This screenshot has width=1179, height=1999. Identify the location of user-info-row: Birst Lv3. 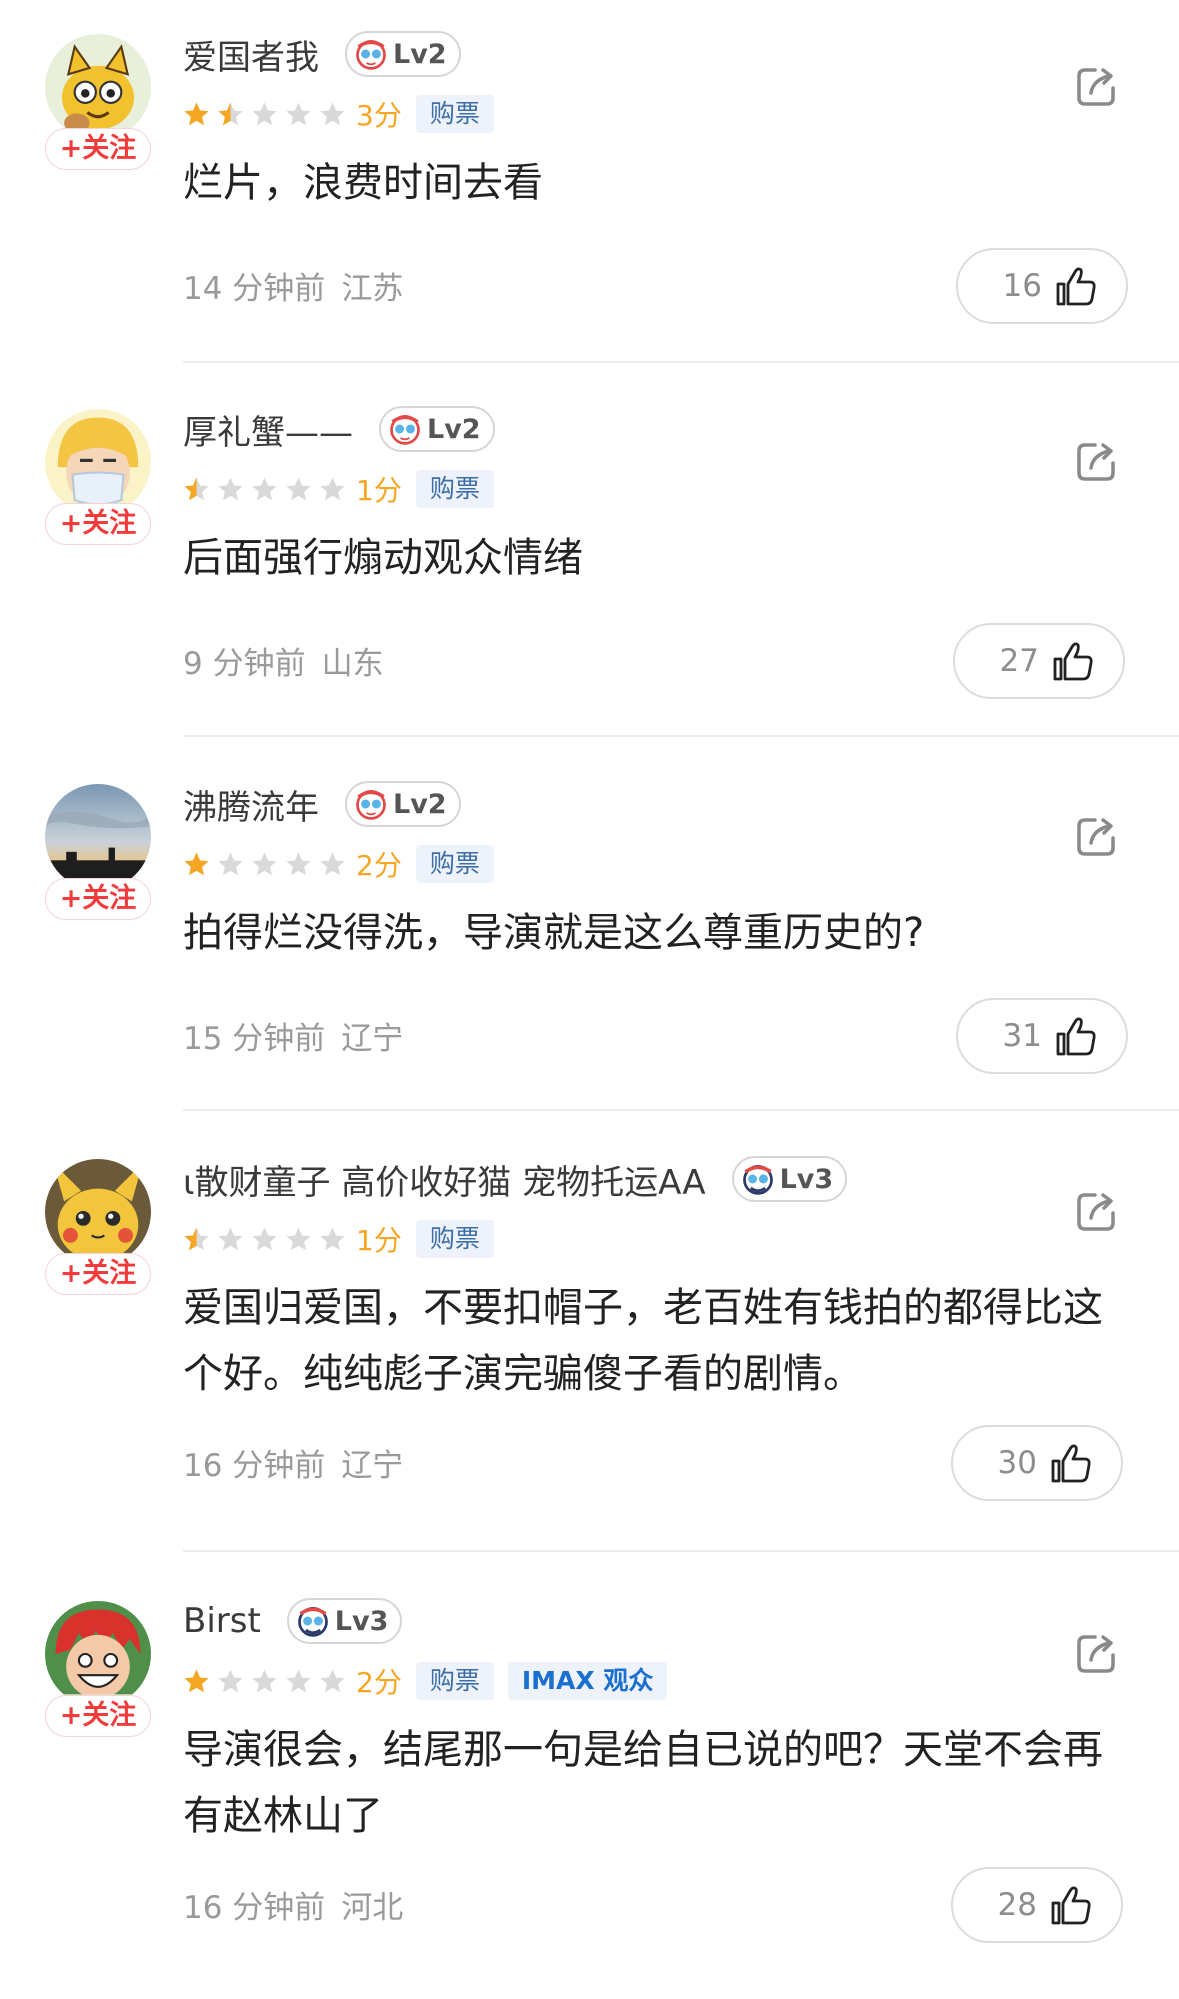
(293, 1621).